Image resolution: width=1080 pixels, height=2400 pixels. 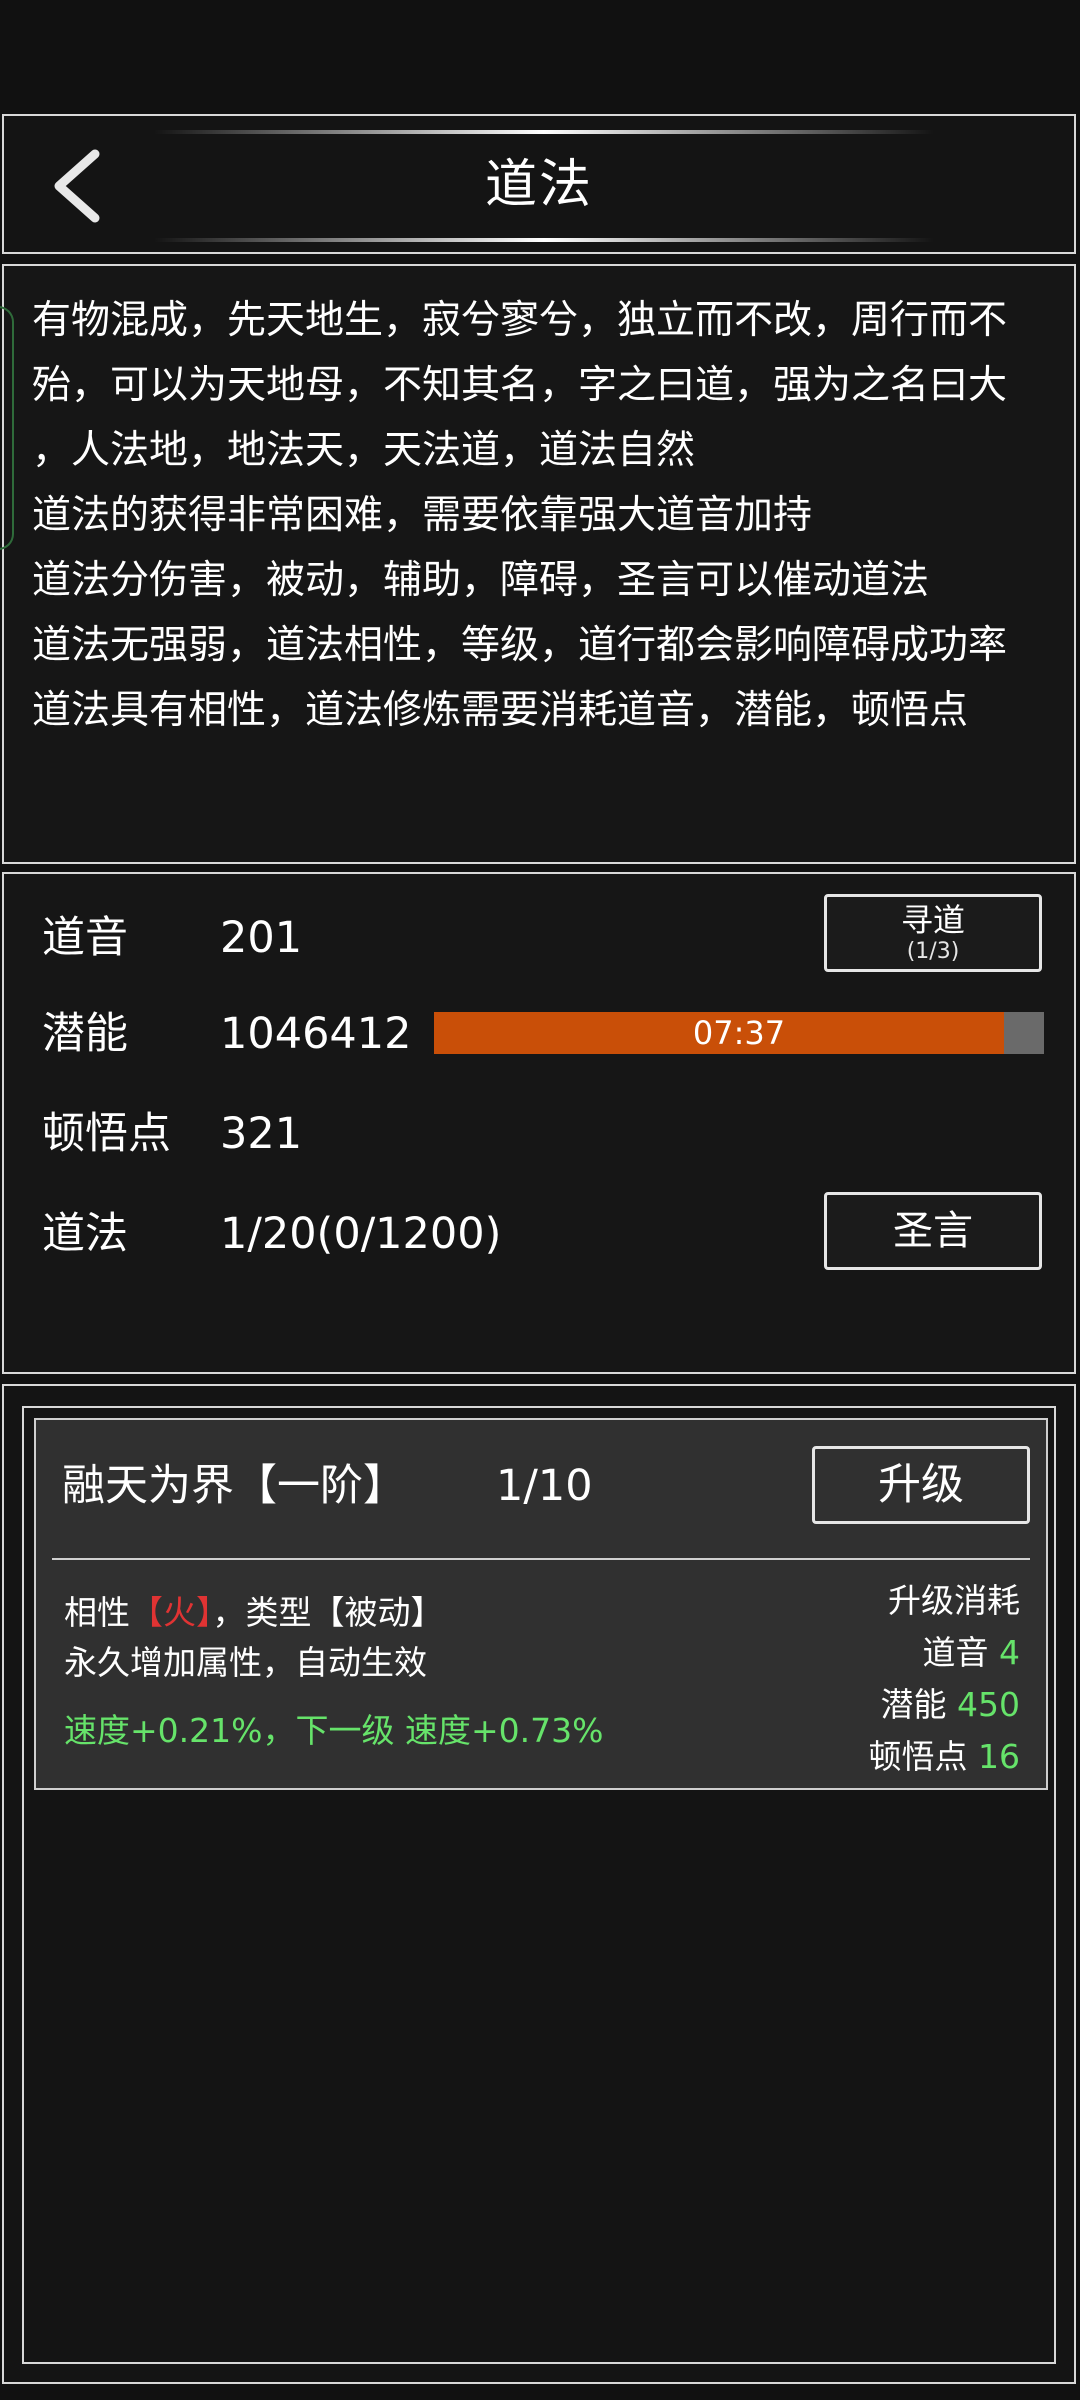 I want to click on skill-level: 1/10, so click(x=544, y=1486).